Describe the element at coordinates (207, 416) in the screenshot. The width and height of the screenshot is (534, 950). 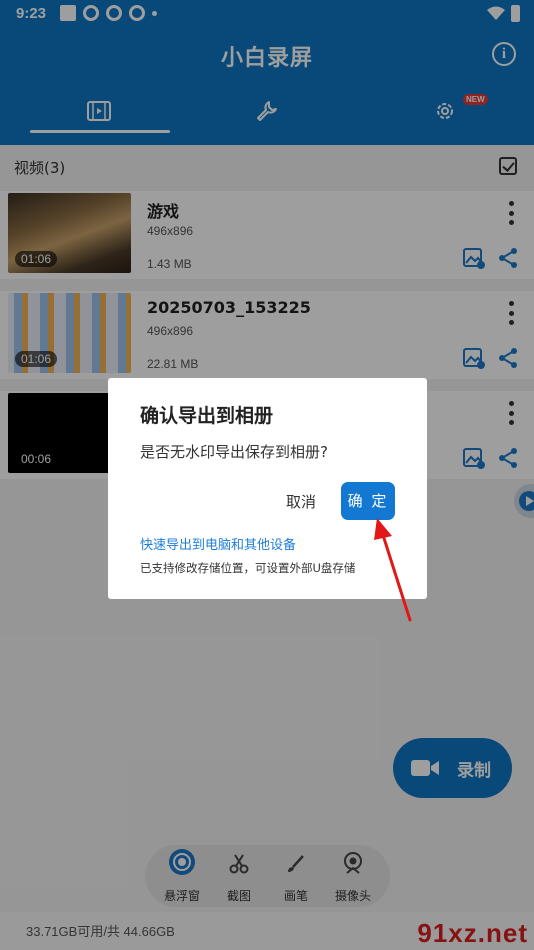
I see `dialog-title: 确认导出到相册` at that location.